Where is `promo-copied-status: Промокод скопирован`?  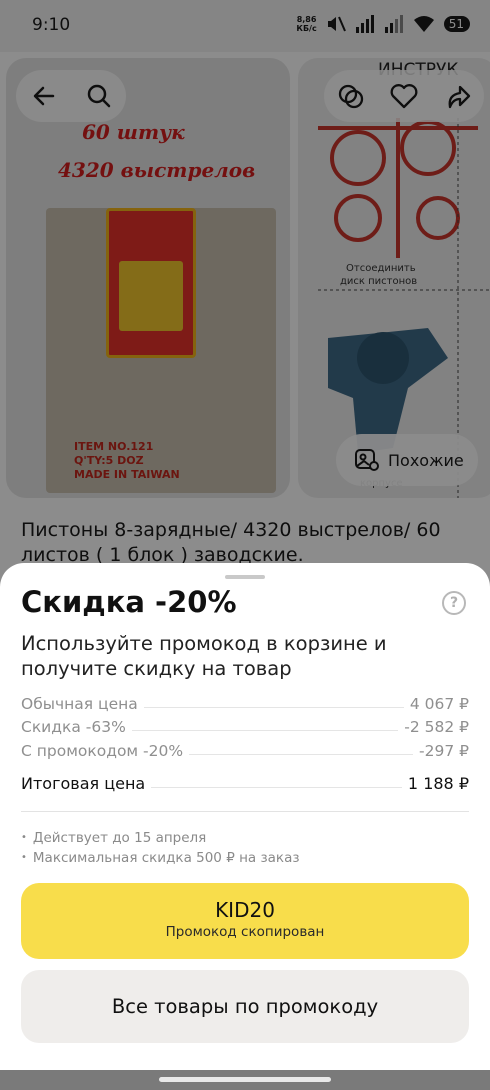 promo-copied-status: Промокод скопирован is located at coordinates (245, 932).